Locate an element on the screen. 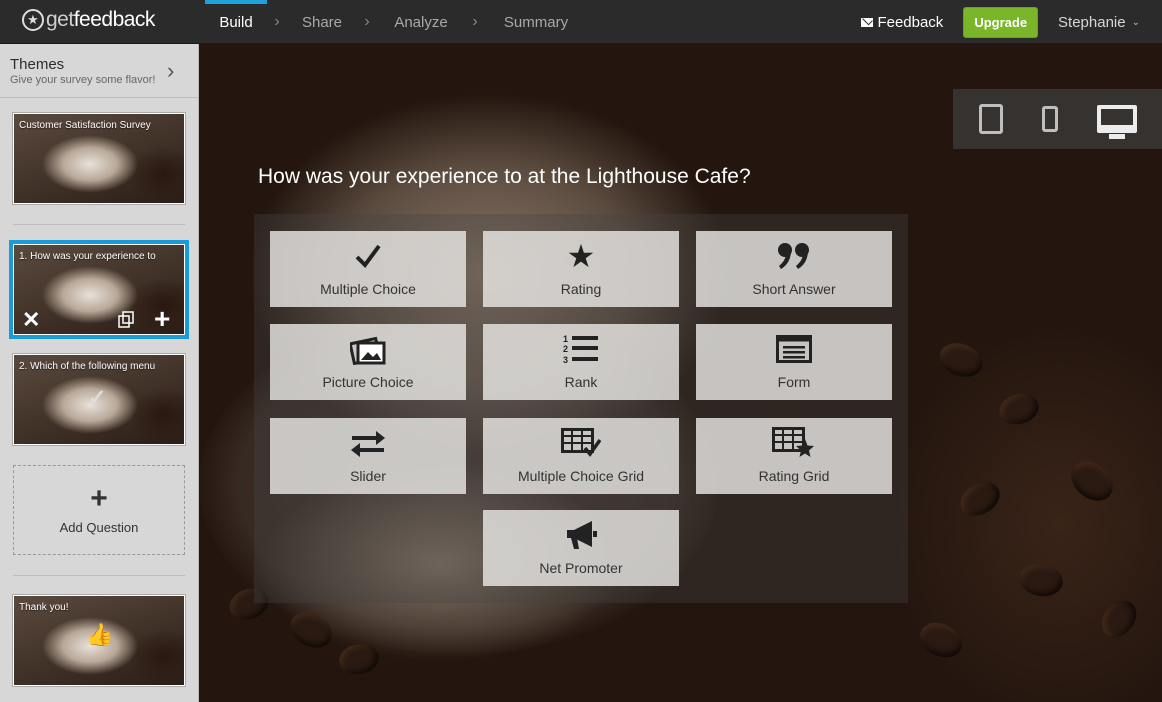  question-type-picture-choice: Picture Choice is located at coordinates (368, 362).